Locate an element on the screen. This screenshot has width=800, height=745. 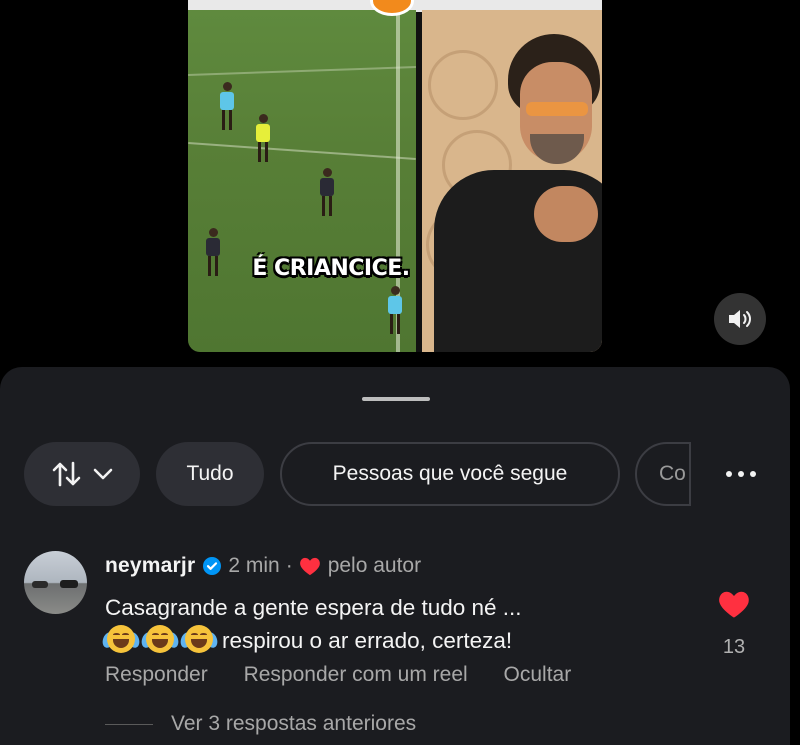
liked-by-author-label: pelo autor is located at coordinates (374, 565).